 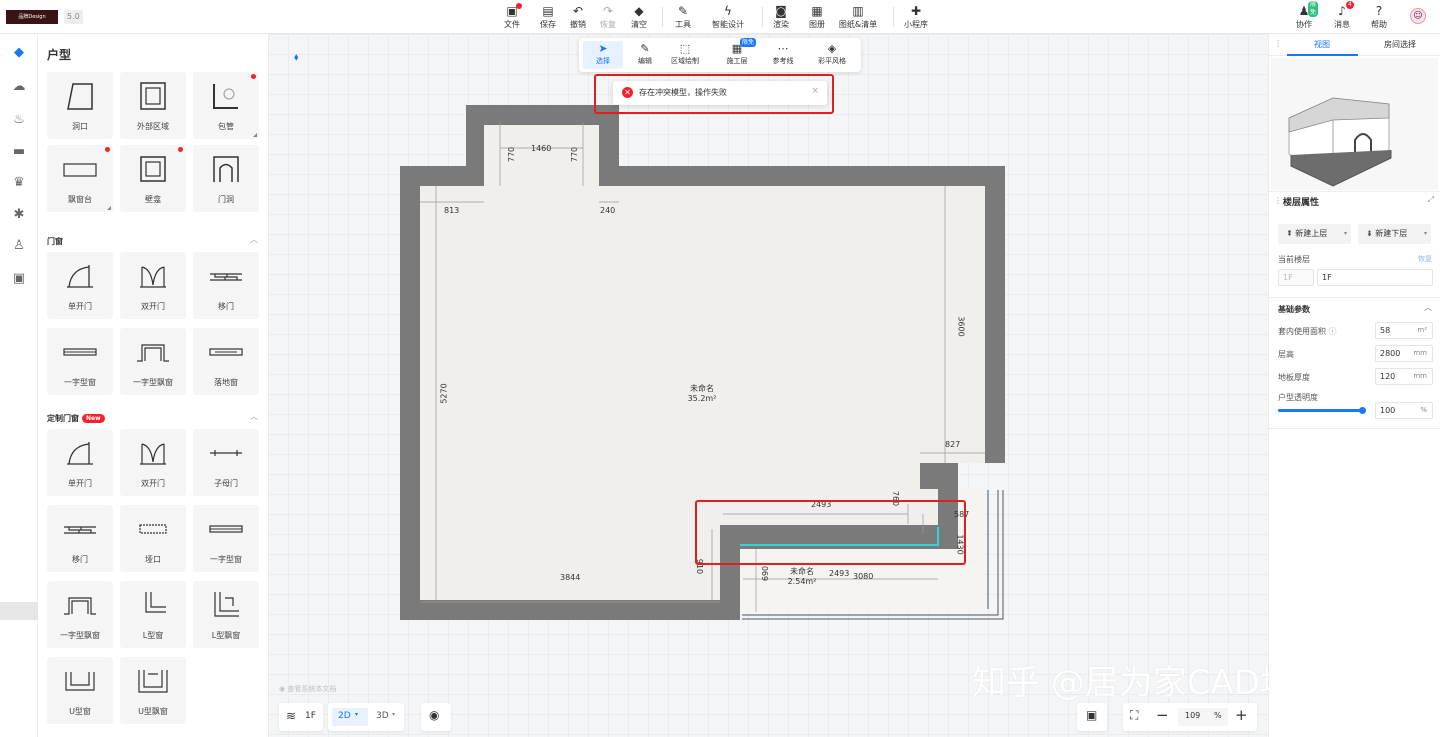 I want to click on external-area-card: 外部区域, so click(x=153, y=105).